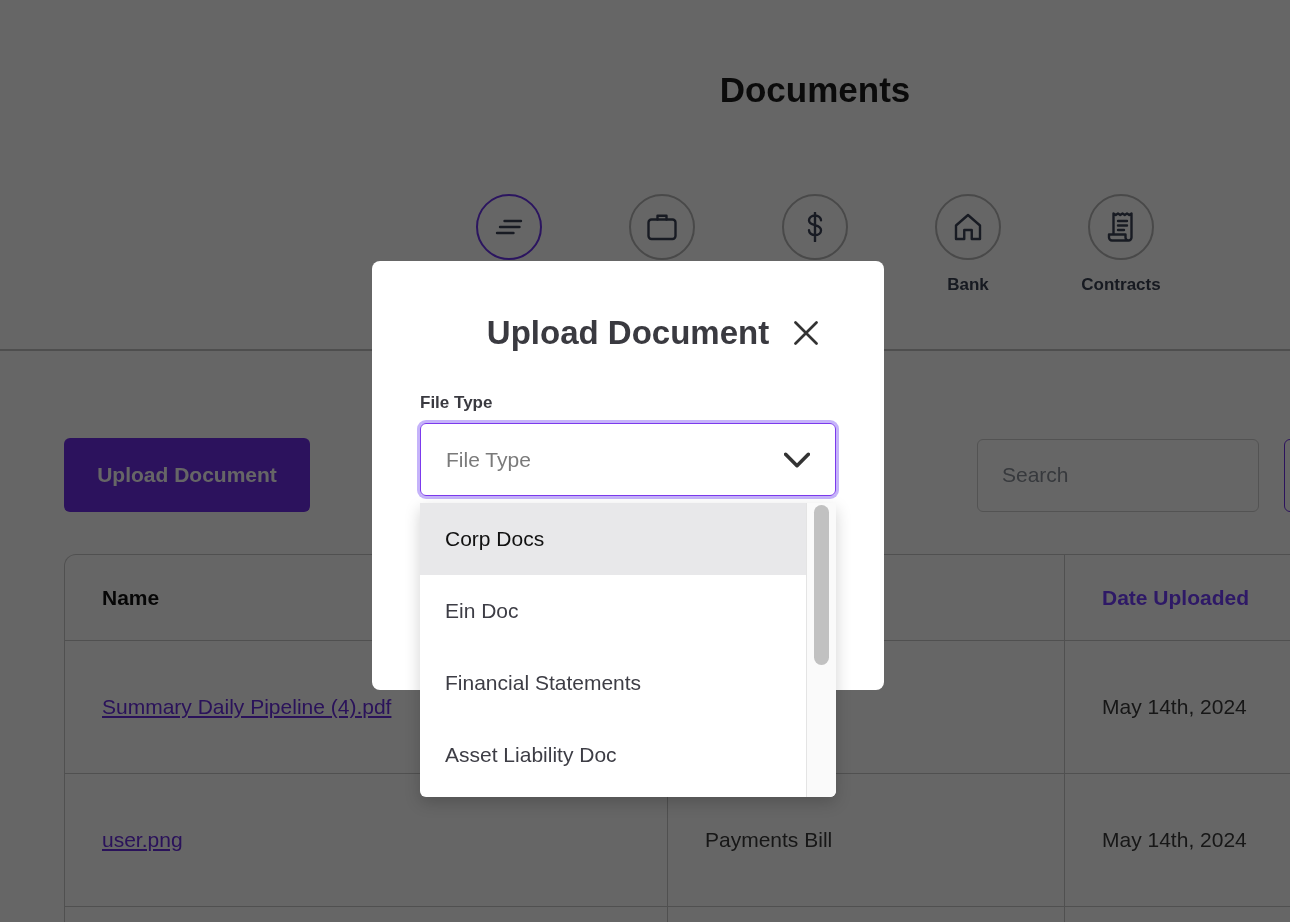  What do you see at coordinates (628, 459) in the screenshot?
I see `file-type-select: File Type` at bounding box center [628, 459].